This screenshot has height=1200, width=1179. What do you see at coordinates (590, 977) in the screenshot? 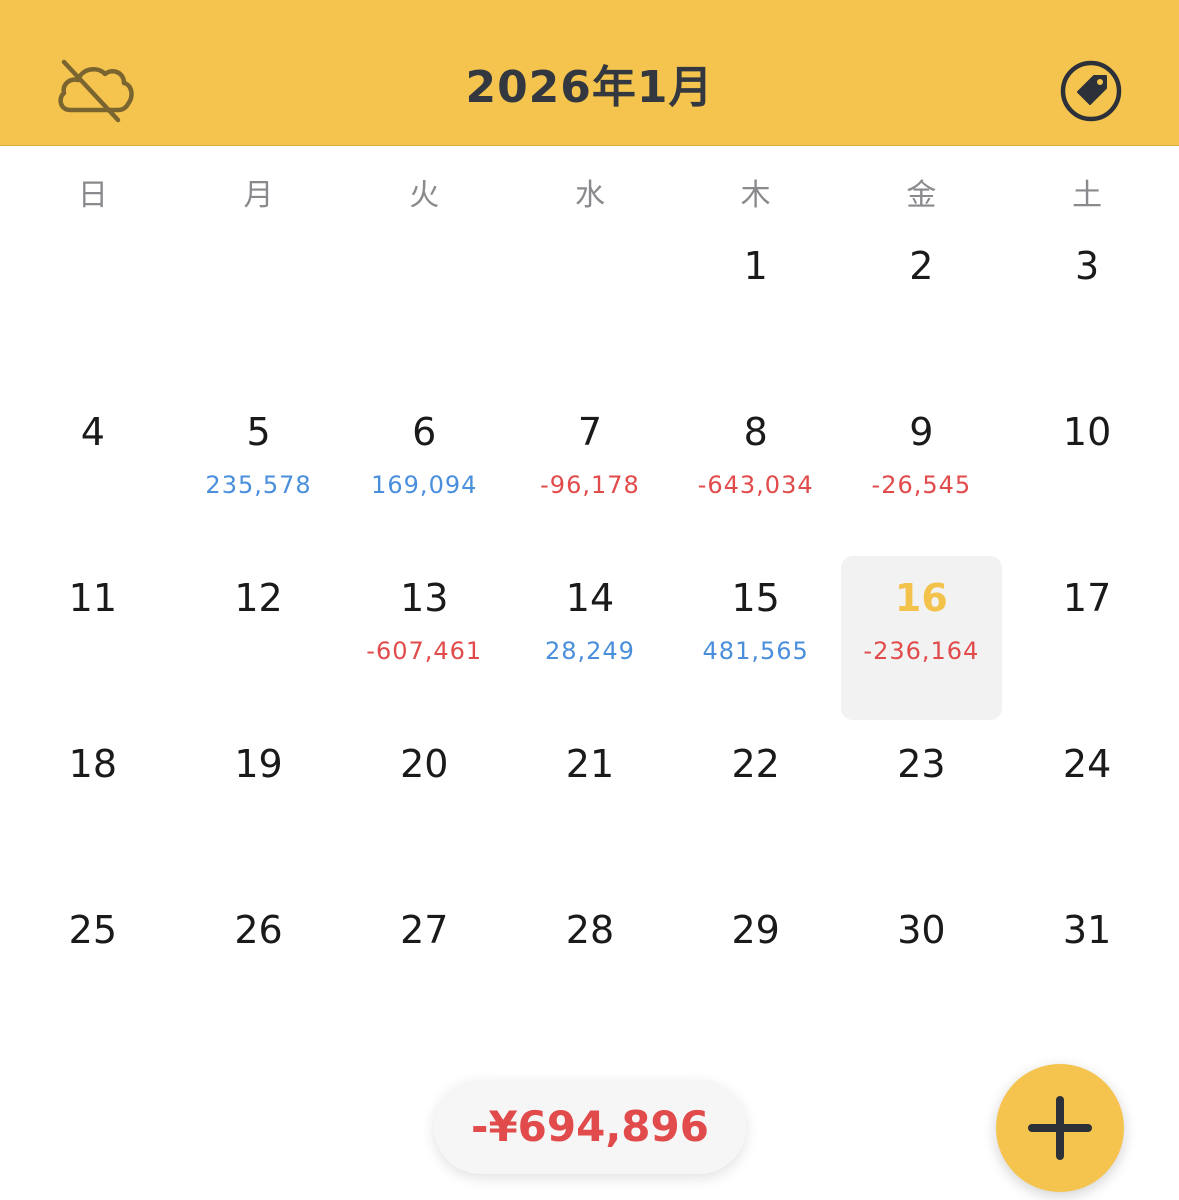
I see `calendar-day-cell: 28` at bounding box center [590, 977].